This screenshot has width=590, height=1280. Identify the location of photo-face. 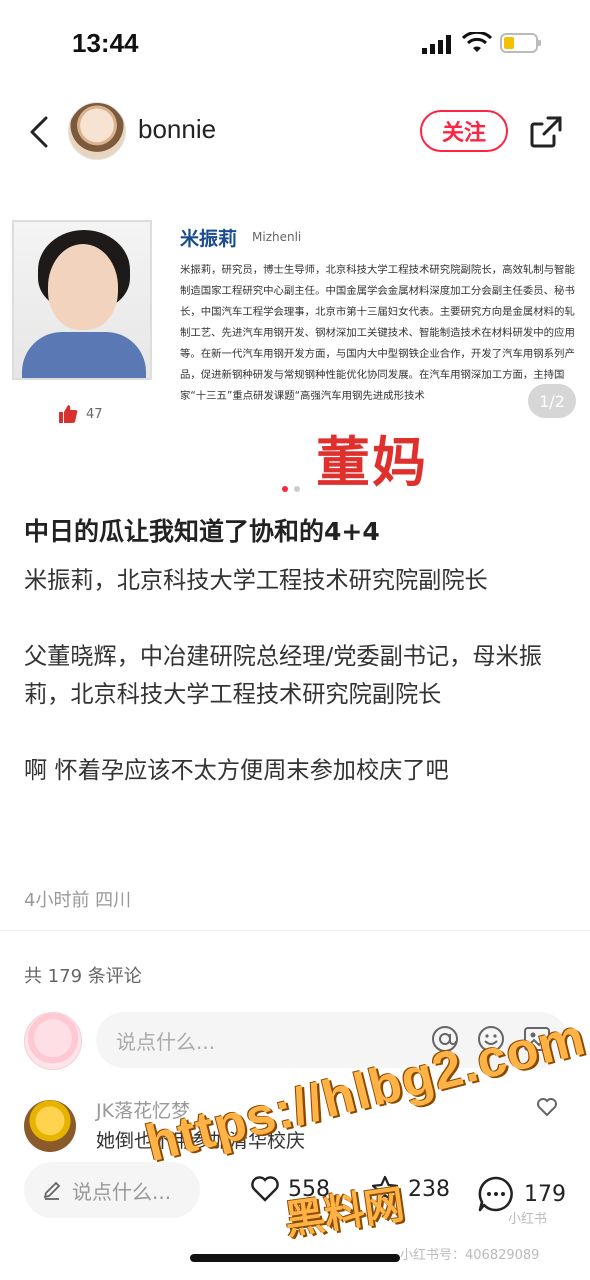
(83, 287).